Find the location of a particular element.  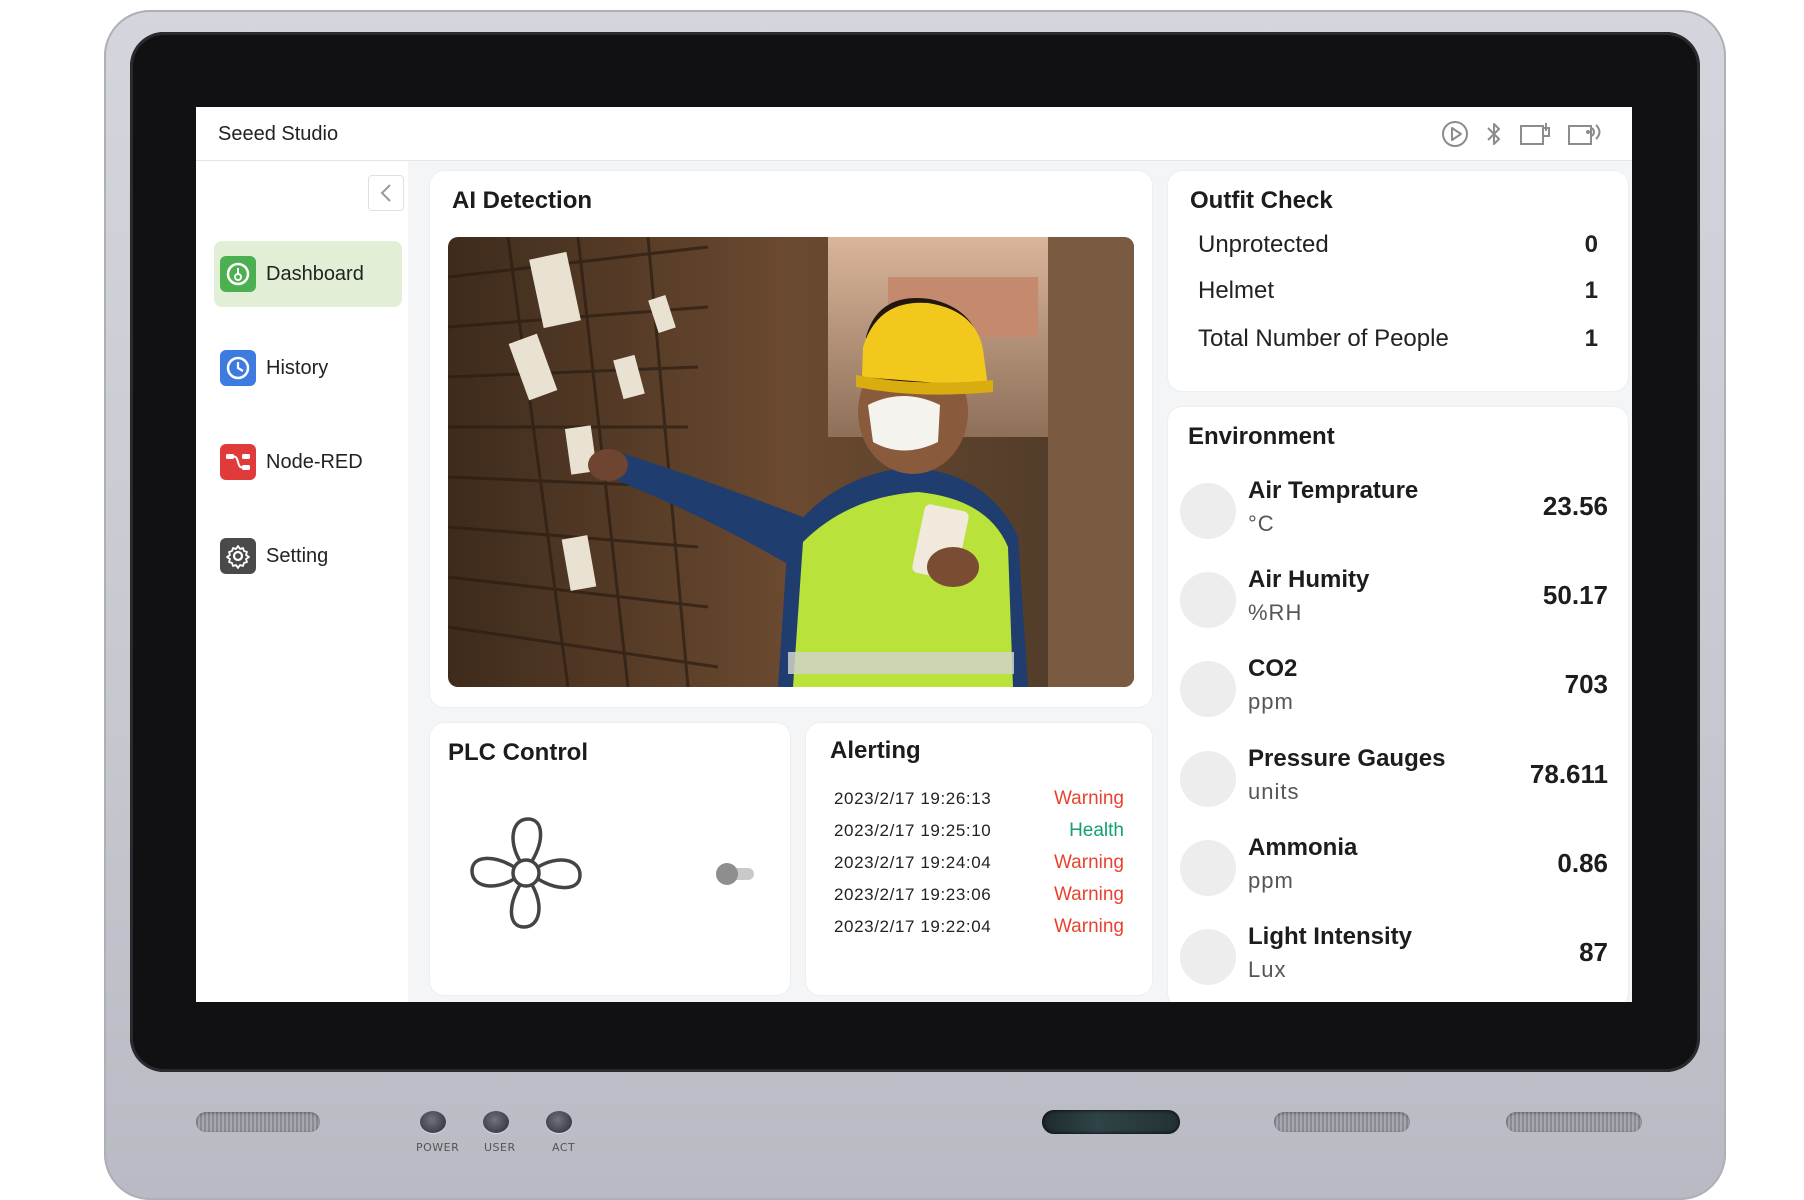

gear-icon is located at coordinates (238, 556).